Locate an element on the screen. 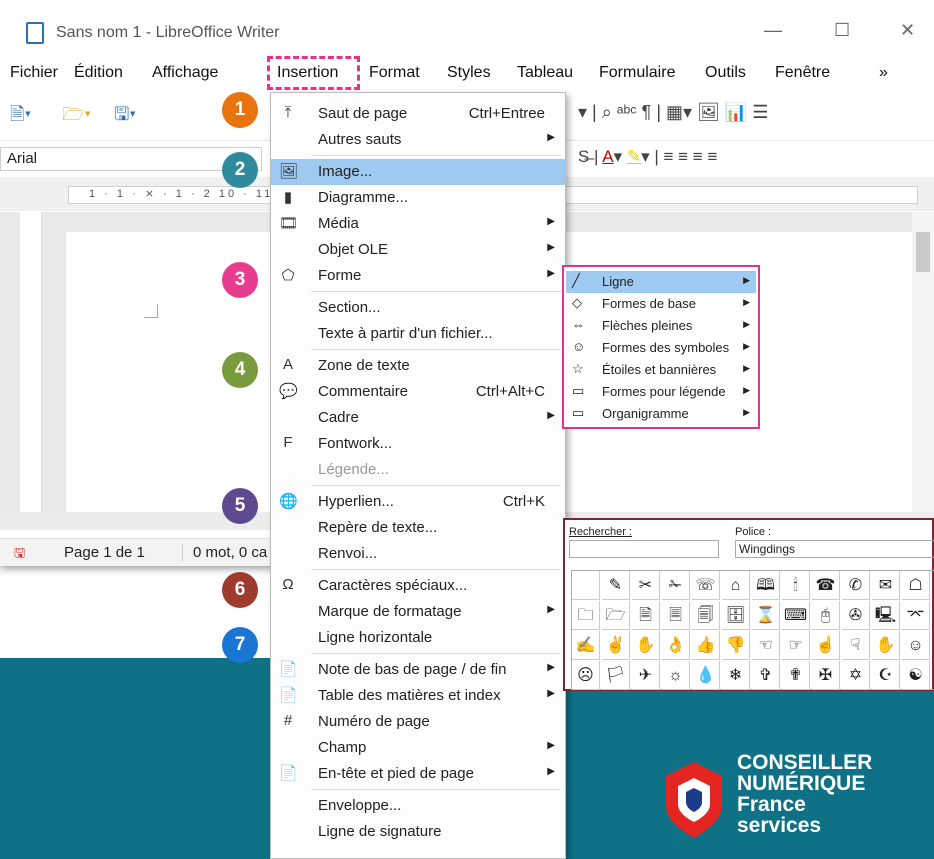 The height and width of the screenshot is (859, 934). submenu-item-0: ╱ Ligne ▶ is located at coordinates (661, 282).